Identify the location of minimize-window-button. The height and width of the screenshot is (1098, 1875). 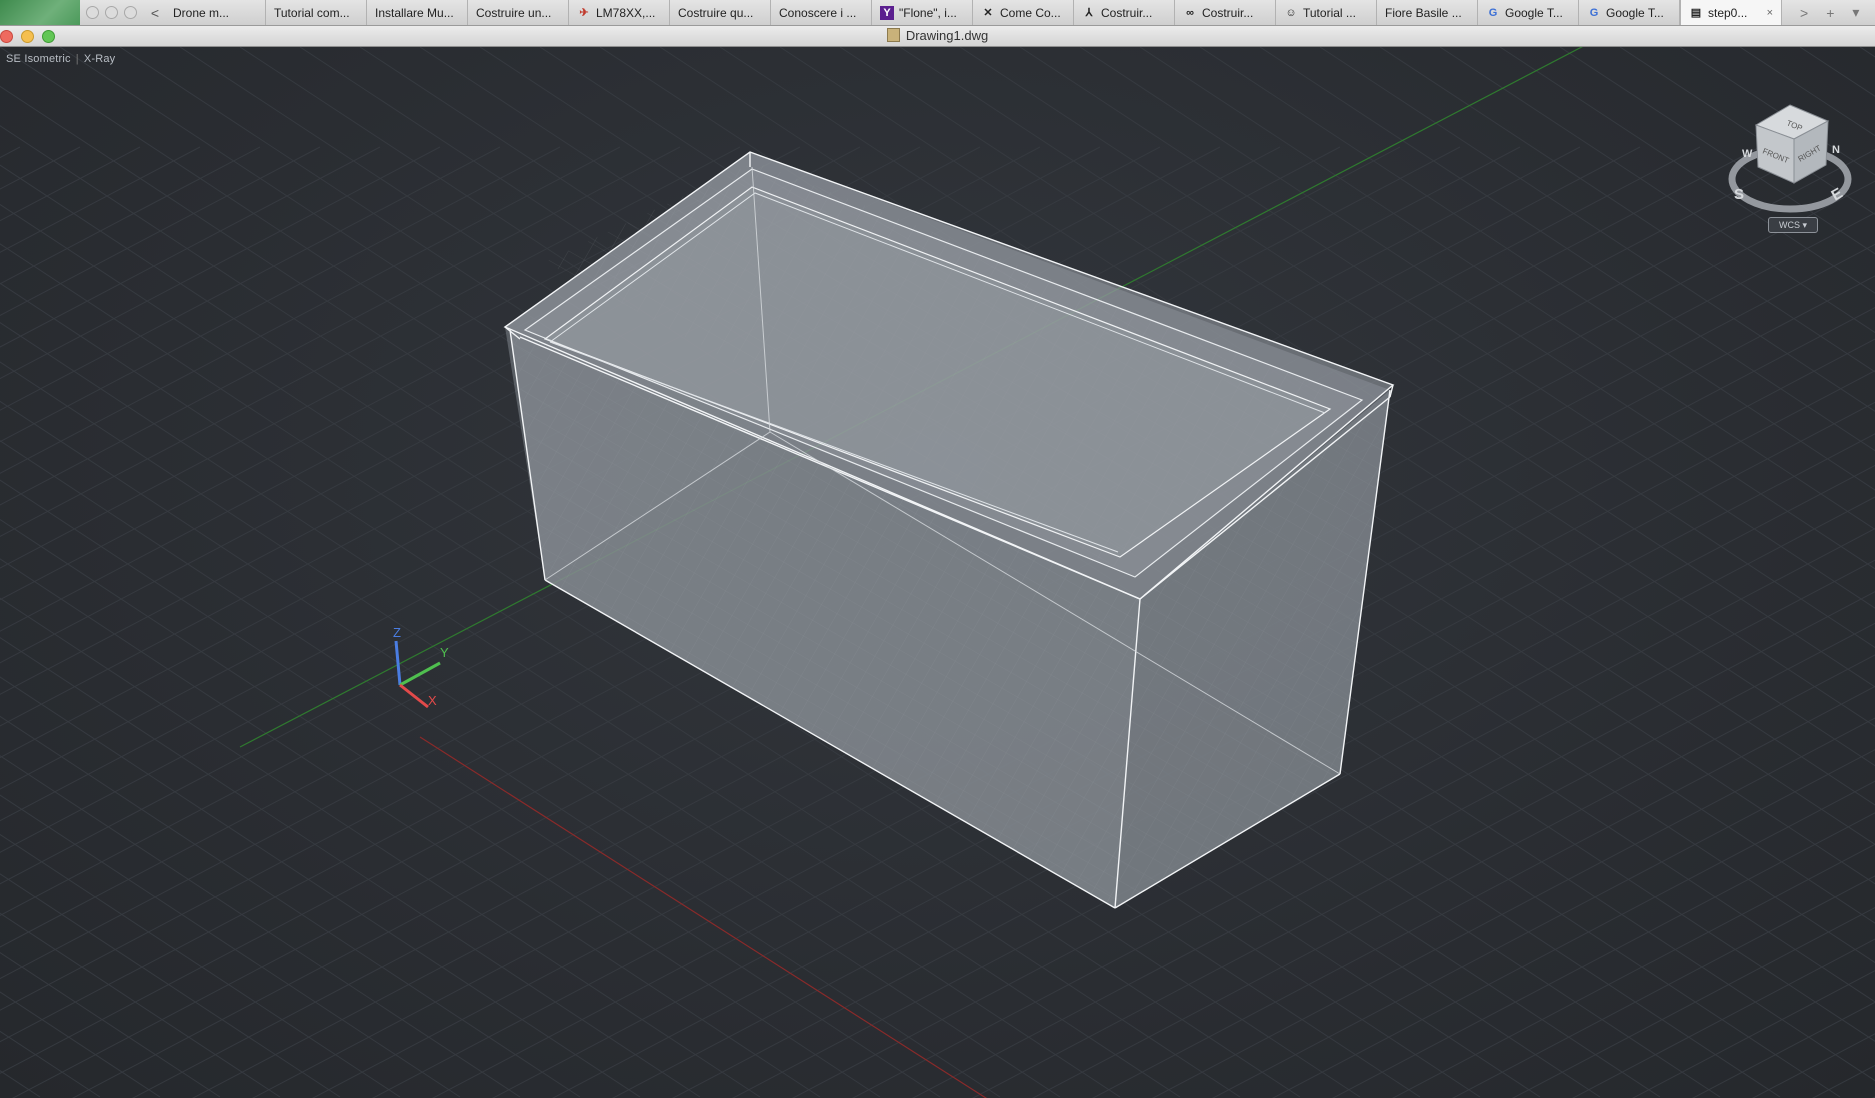
(111, 12).